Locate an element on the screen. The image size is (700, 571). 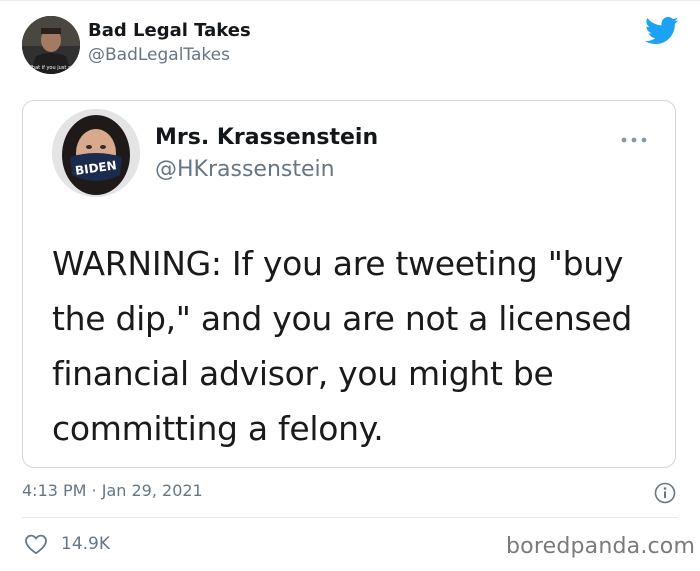
tweet-time: 4:13 PM is located at coordinates (54, 490).